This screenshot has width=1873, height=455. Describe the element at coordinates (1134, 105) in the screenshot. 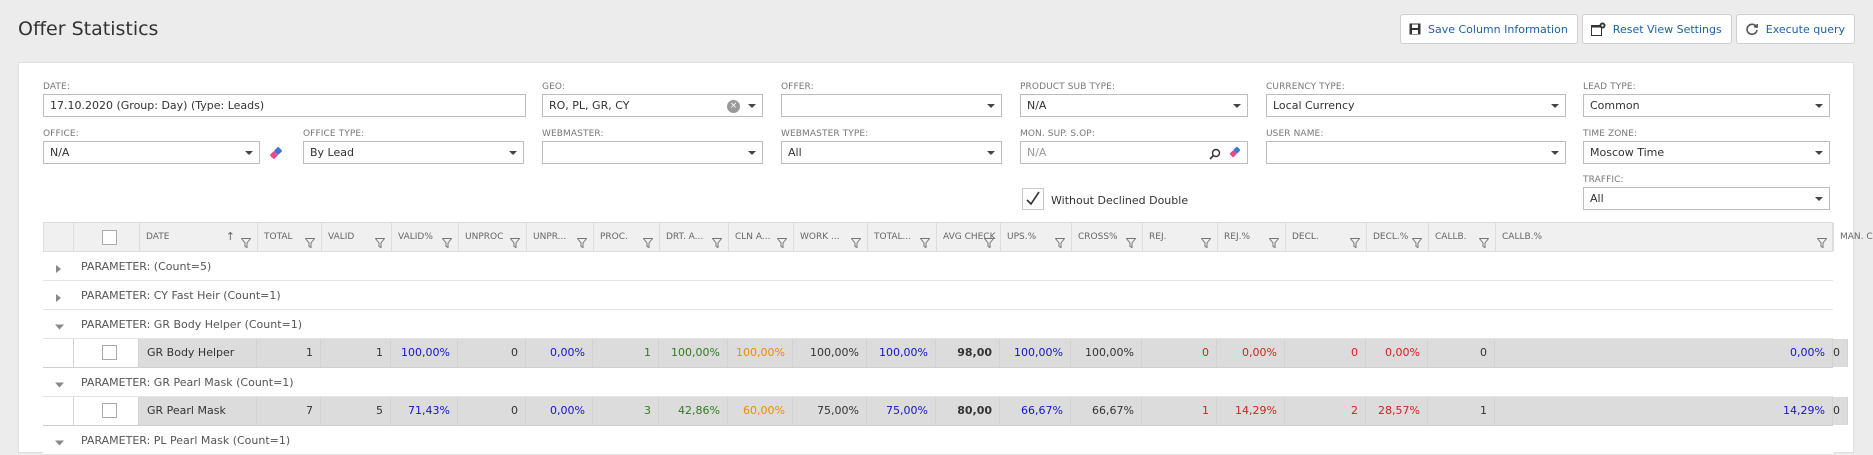

I see `product-sub-type-select: N/A` at that location.